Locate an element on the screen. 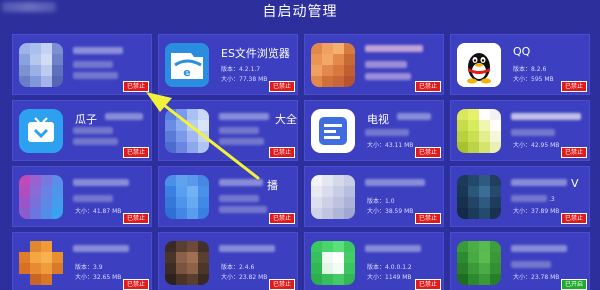 Image resolution: width=600 pixels, height=290 pixels. app-card: 版本：3.9 大小：32.65 MB 已禁止 is located at coordinates (82, 261).